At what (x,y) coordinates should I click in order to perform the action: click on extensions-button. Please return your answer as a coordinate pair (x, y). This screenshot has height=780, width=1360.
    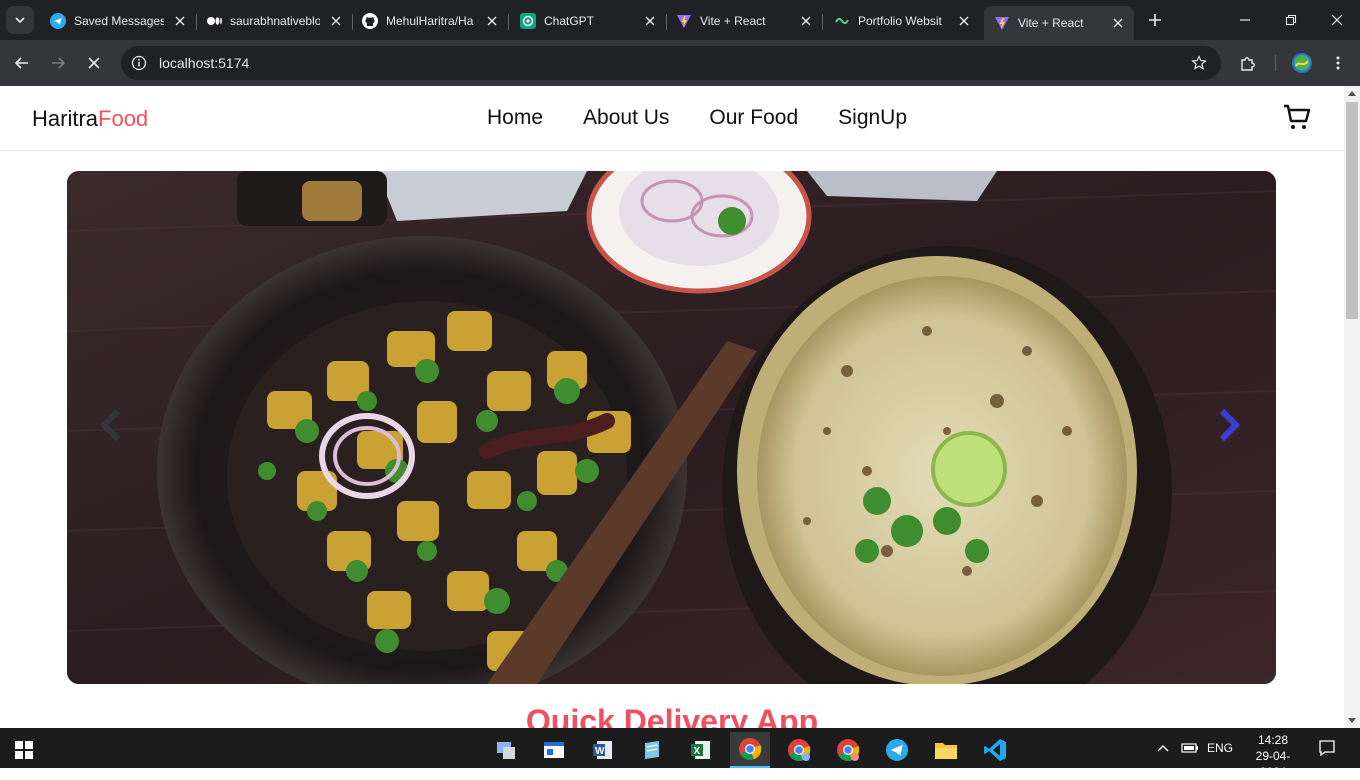
    Looking at the image, I should click on (1248, 63).